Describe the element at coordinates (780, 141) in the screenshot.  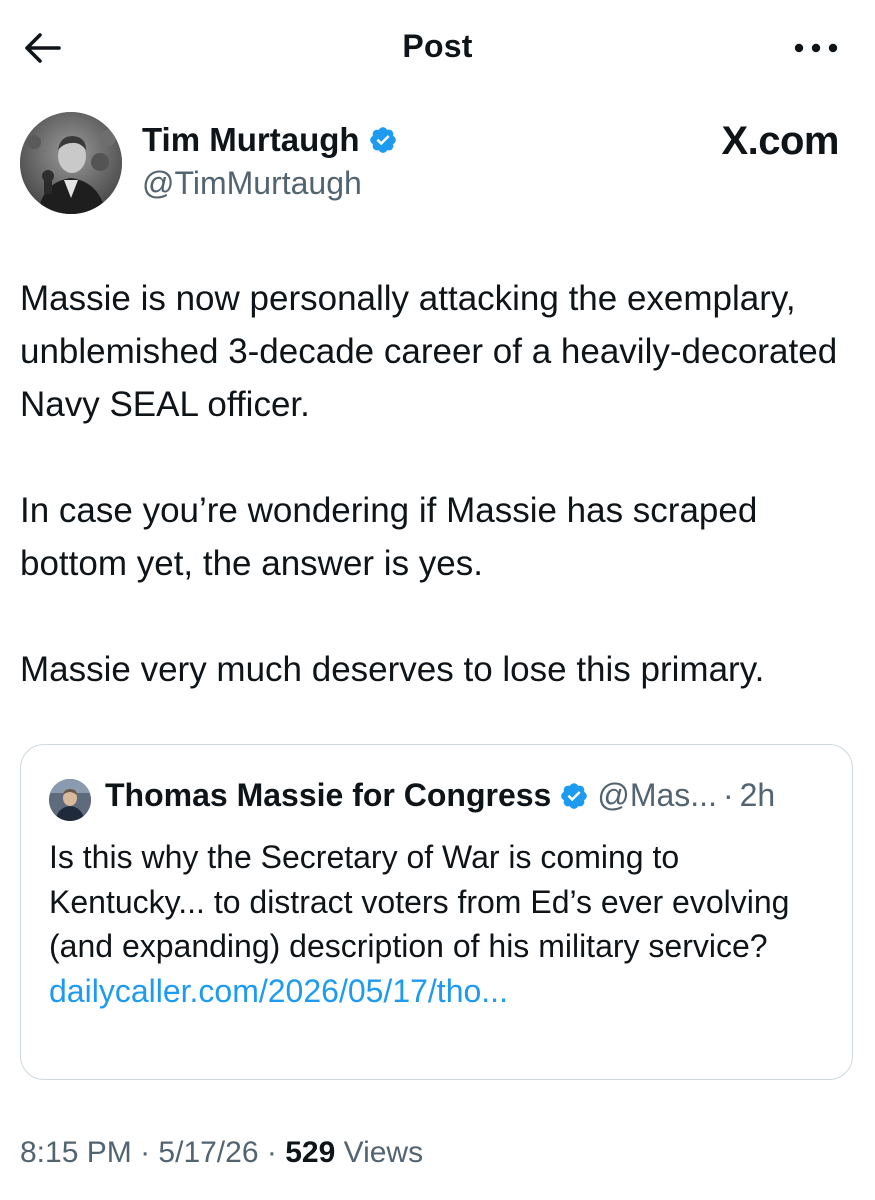
I see `x-watermark: X.com` at that location.